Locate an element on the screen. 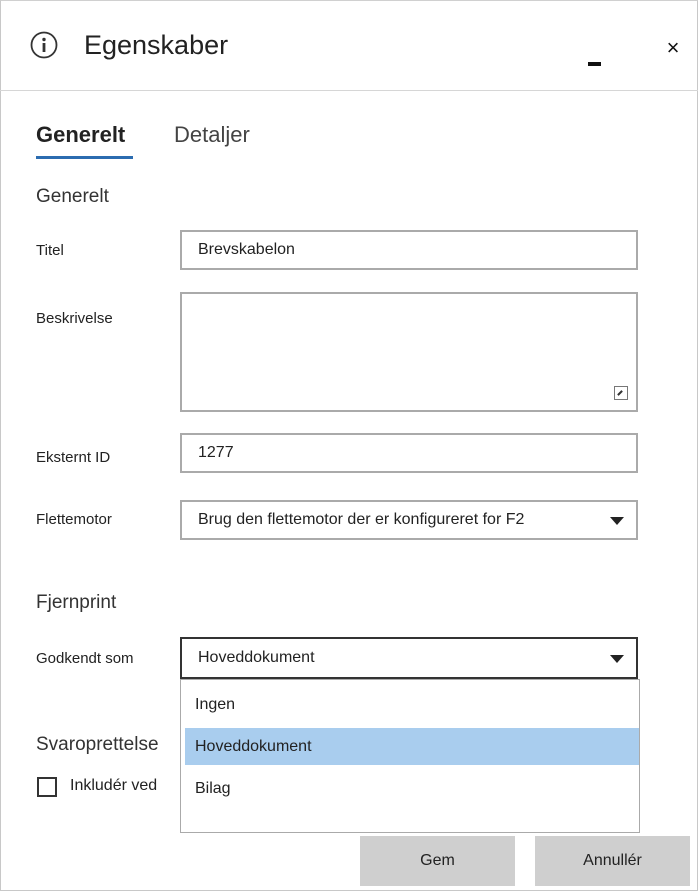 This screenshot has width=698, height=891. approved-as-dropdown-list: Ingen Hoveddokument Bilag is located at coordinates (410, 756).